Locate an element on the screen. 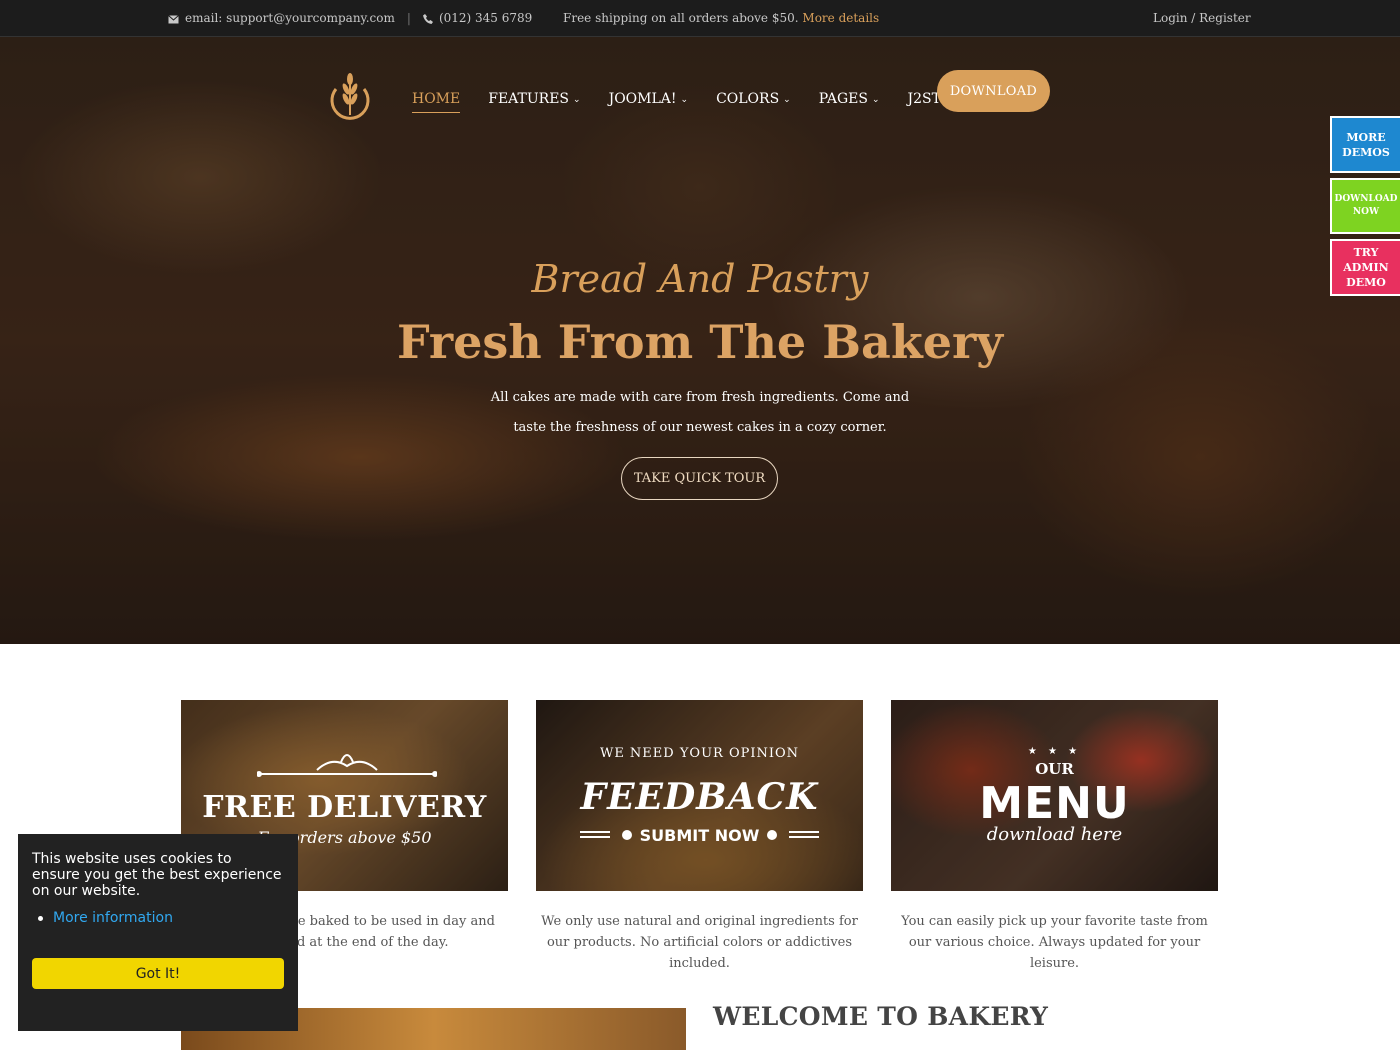  take-quick-tour-button: TAKE QUICK TOUR is located at coordinates (699, 478).